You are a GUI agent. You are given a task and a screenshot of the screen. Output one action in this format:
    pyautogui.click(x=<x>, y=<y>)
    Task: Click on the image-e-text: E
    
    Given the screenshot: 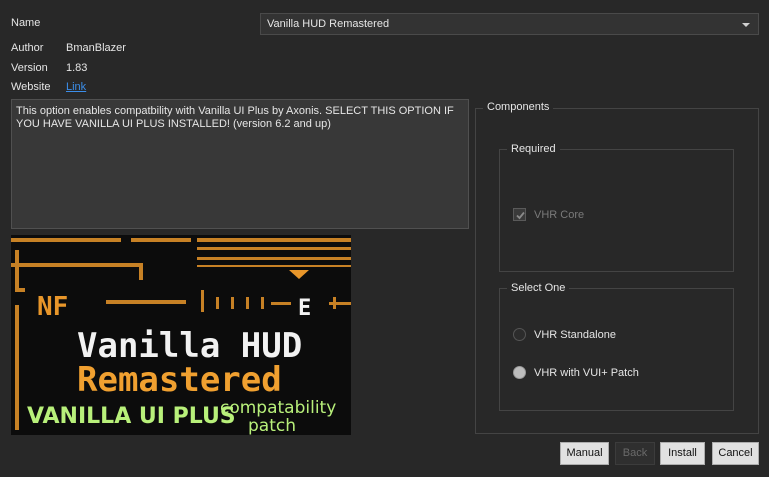 What is the action you would take?
    pyautogui.click(x=304, y=308)
    